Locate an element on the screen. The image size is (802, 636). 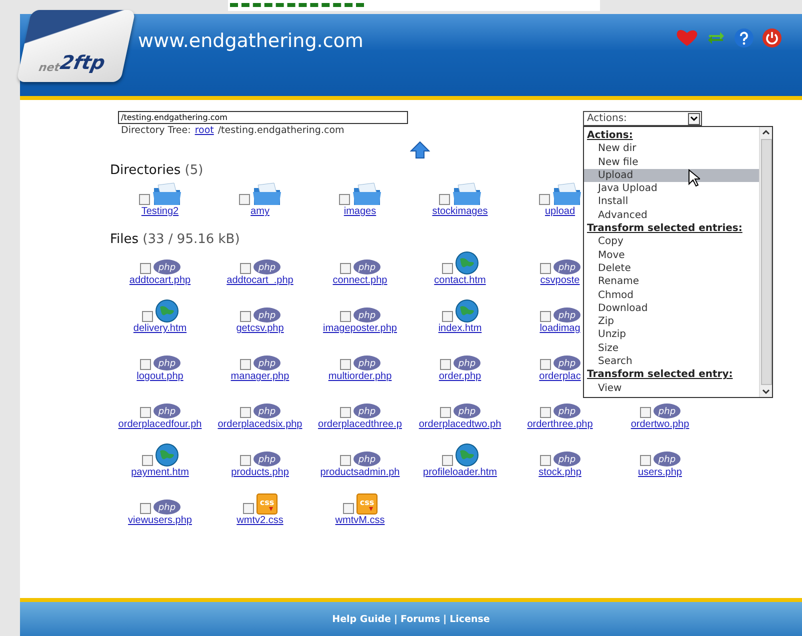
dropdown-option: Search is located at coordinates (671, 361).